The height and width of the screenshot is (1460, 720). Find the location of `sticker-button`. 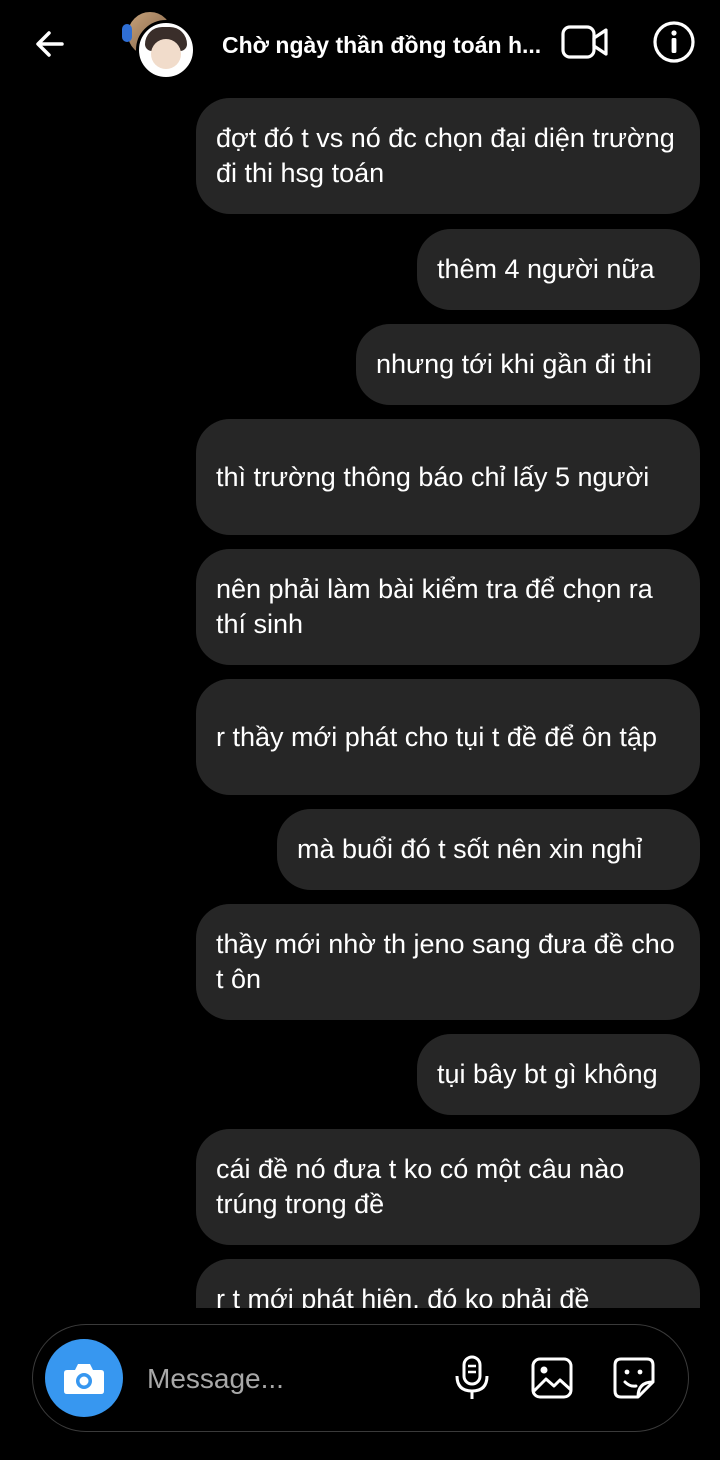

sticker-button is located at coordinates (634, 1378).